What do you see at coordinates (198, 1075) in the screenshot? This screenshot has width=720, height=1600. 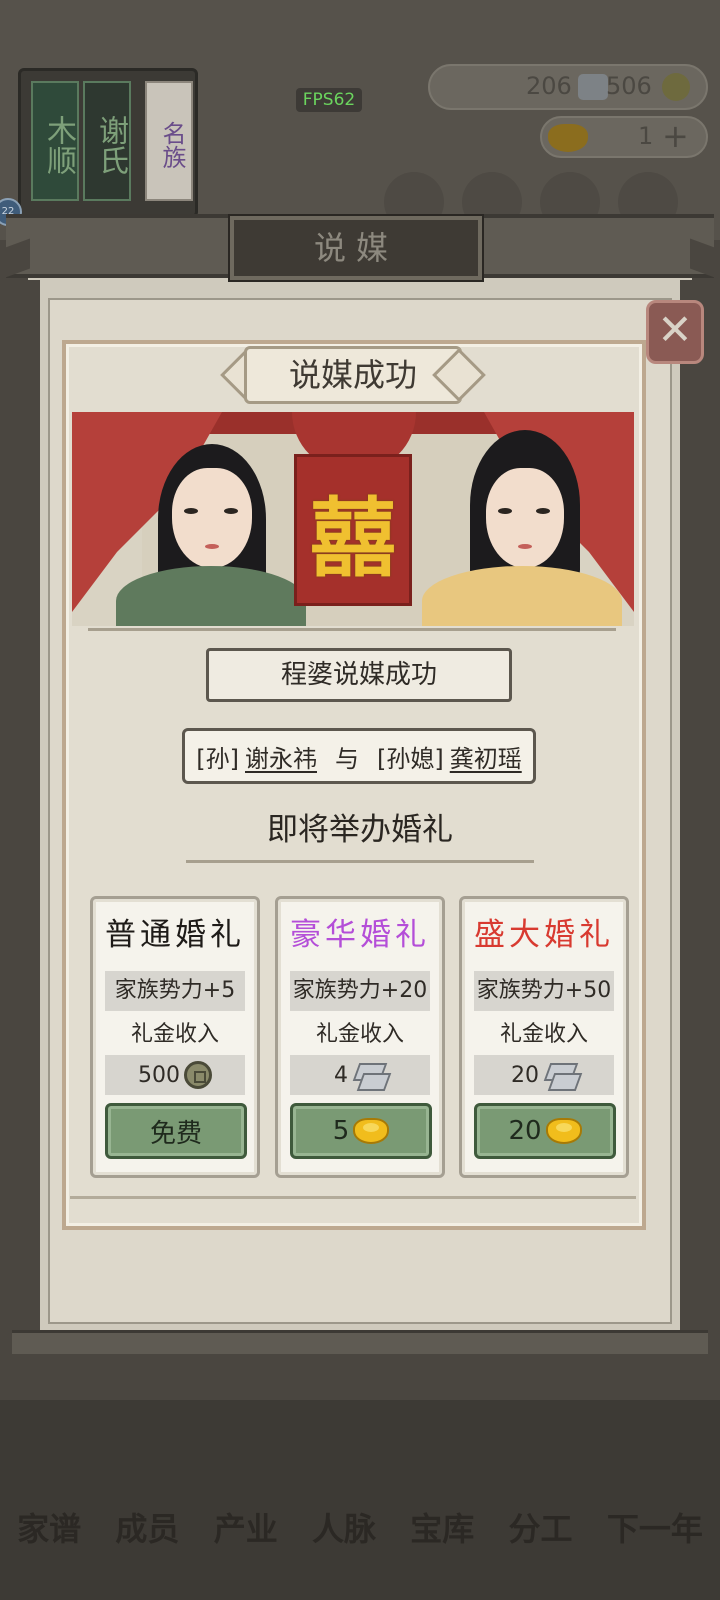 I see `copper-coin-icon` at bounding box center [198, 1075].